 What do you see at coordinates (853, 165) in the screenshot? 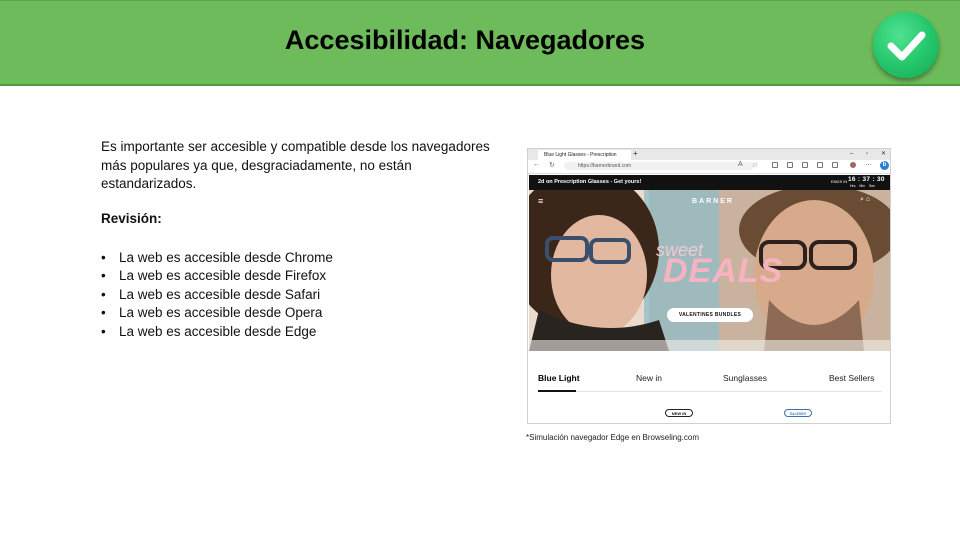
I see `profile-avatar` at bounding box center [853, 165].